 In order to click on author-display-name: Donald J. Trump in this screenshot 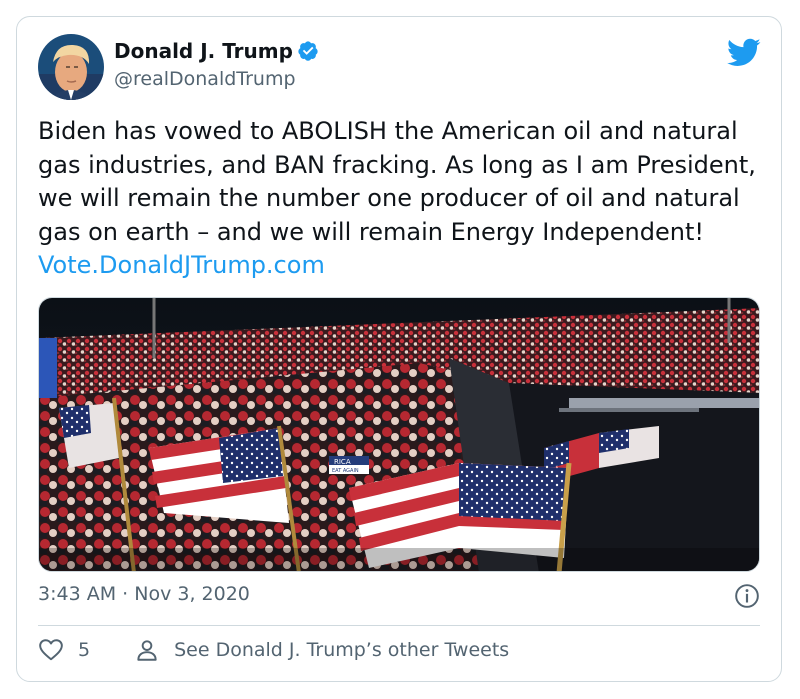, I will do `click(216, 51)`.